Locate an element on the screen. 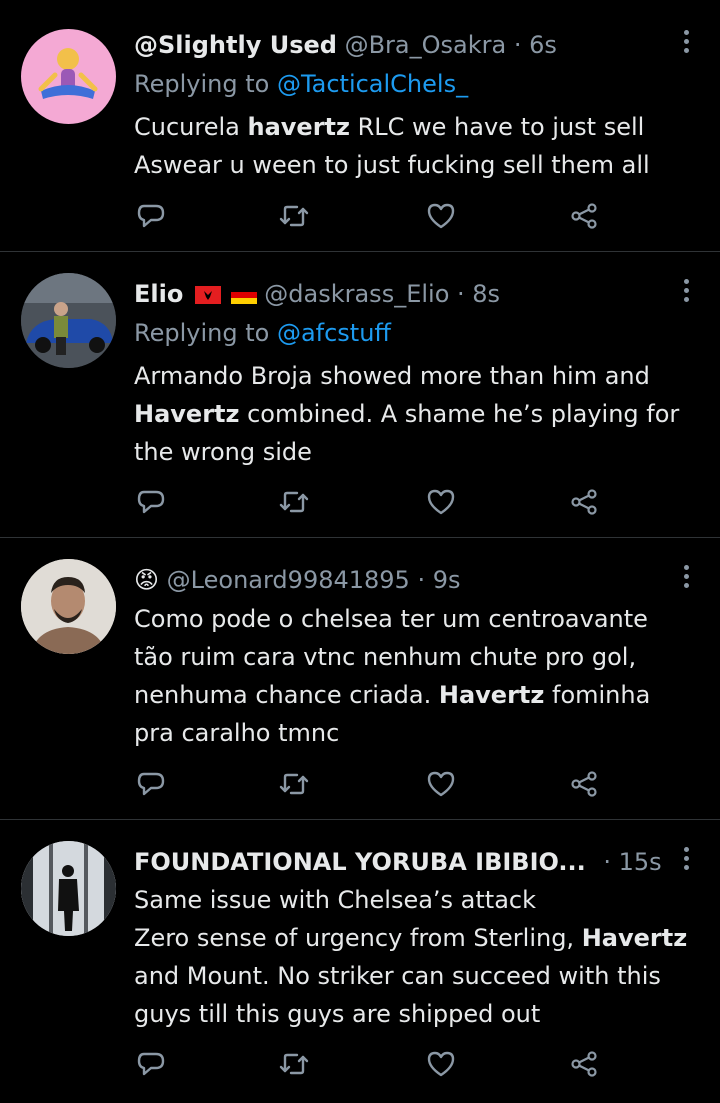 This screenshot has width=720, height=1103. person-with-car-icon is located at coordinates (68, 320).